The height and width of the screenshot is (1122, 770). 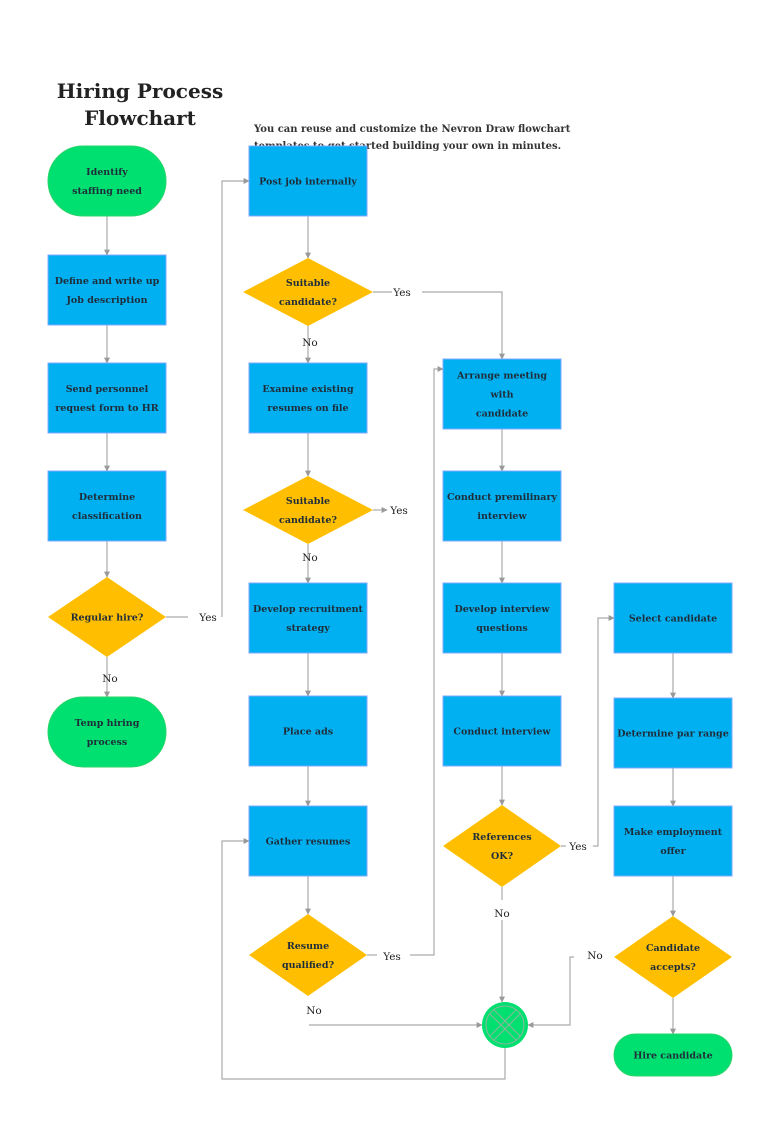 I want to click on node-label: request form to HR, so click(x=106, y=408).